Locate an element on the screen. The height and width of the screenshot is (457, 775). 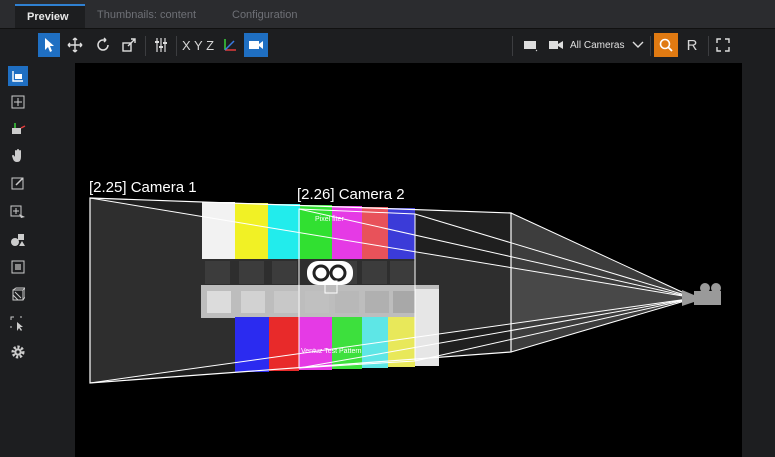
fullscreen-button is located at coordinates (723, 45).